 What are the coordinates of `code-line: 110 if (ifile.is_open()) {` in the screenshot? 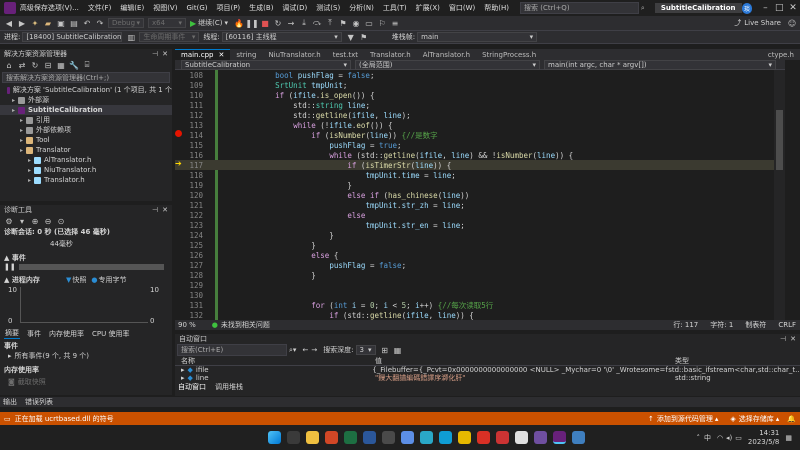 It's located at (480, 95).